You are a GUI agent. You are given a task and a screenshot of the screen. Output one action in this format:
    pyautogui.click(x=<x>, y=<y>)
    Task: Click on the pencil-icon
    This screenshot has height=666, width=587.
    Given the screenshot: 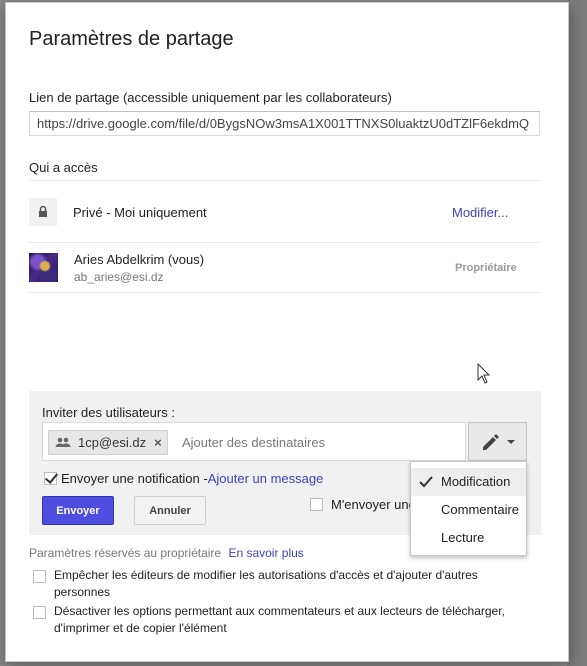 What is the action you would take?
    pyautogui.click(x=490, y=441)
    